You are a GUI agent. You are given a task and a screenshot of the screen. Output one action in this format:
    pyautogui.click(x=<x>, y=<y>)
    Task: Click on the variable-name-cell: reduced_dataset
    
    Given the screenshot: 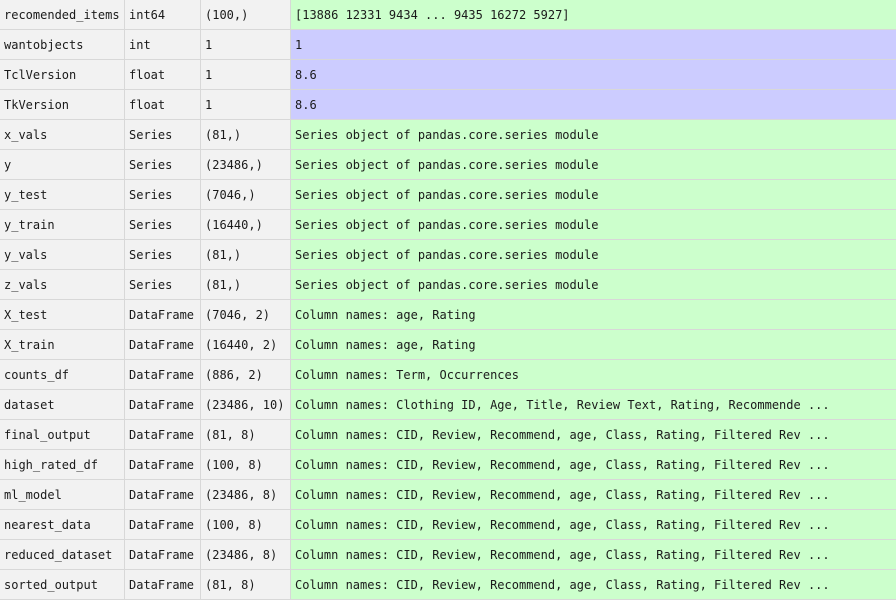 What is the action you would take?
    pyautogui.click(x=62, y=554)
    